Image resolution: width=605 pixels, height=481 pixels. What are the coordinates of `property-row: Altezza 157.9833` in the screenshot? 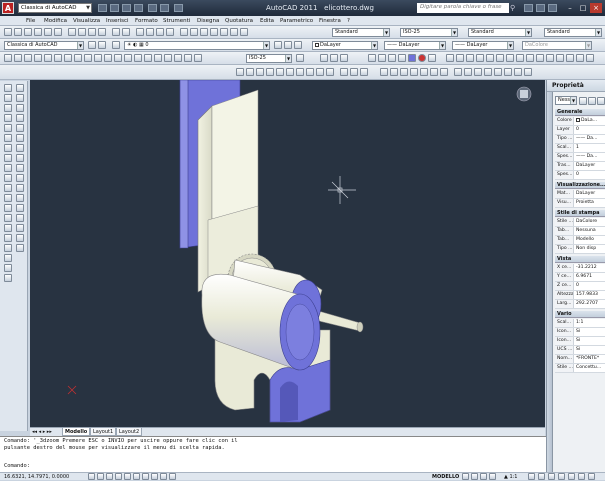 It's located at (580, 295).